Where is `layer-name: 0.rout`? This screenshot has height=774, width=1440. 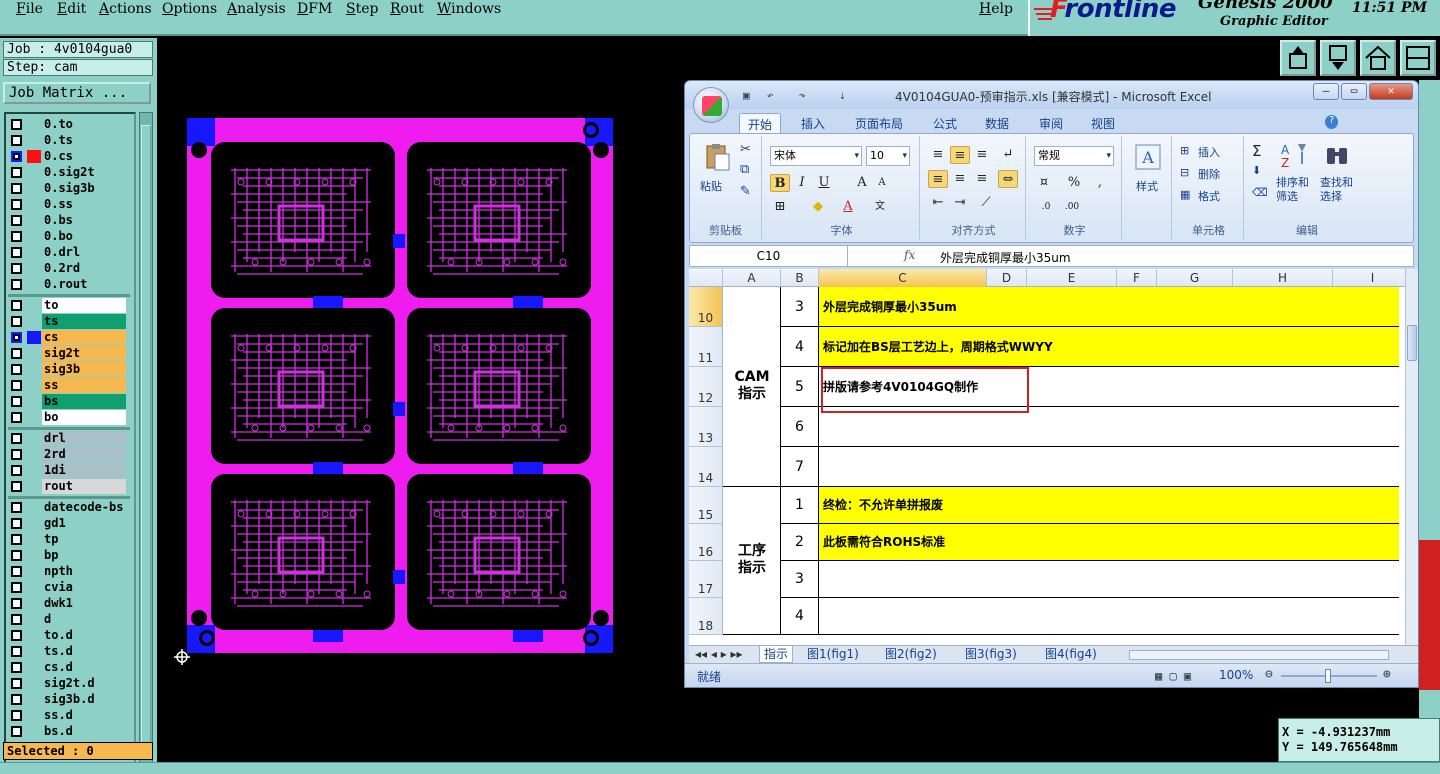 layer-name: 0.rout is located at coordinates (84, 284).